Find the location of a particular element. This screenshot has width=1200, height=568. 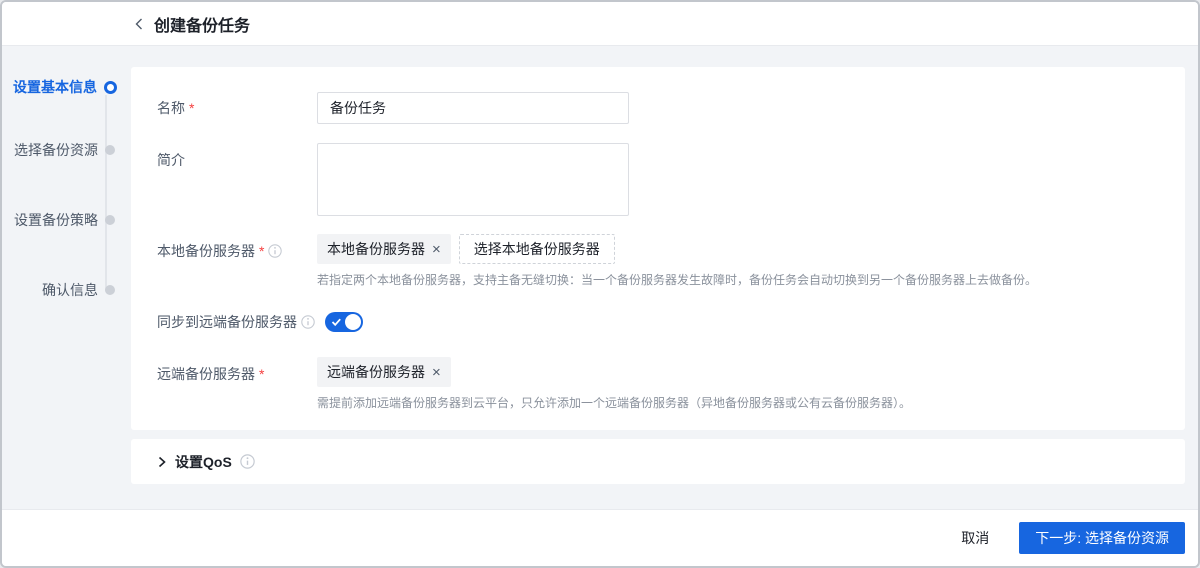

step-backup-policy: 设置备份策略 is located at coordinates (58, 220).